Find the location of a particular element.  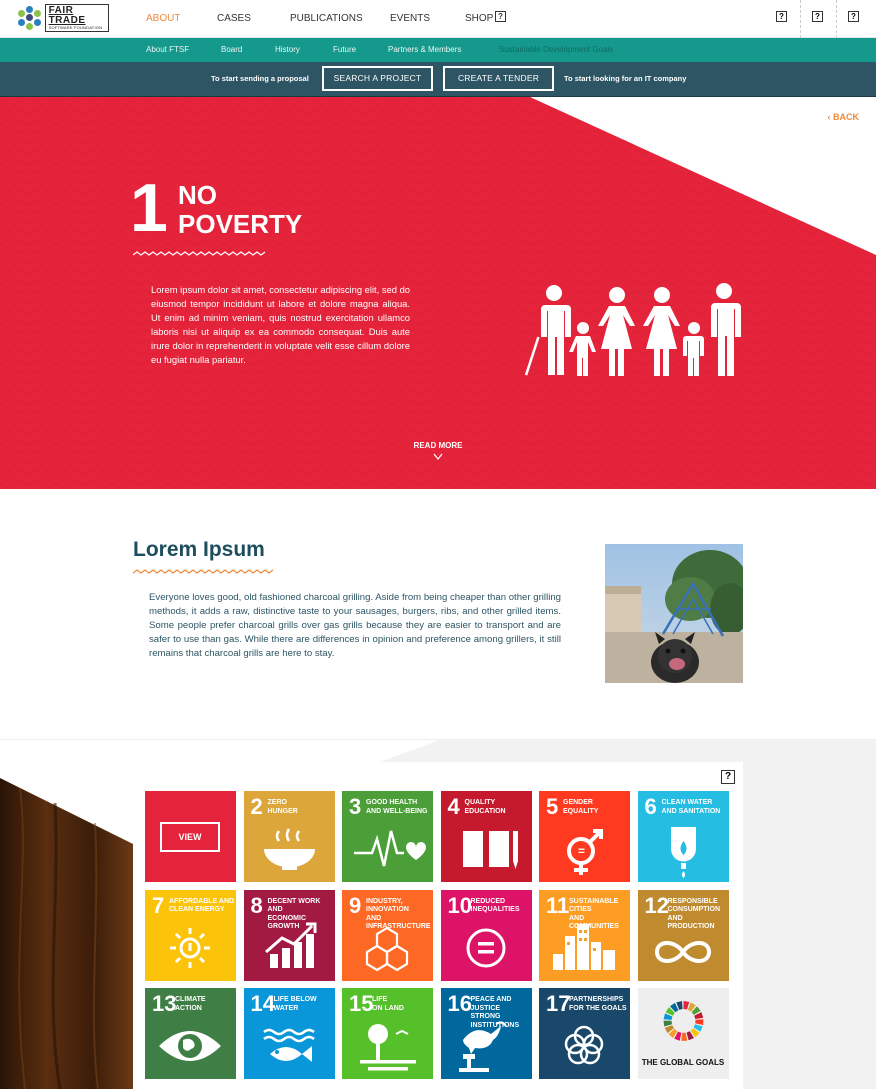

goal-tile-14: 14 LIFE BELOW WATER is located at coordinates (289, 1033).